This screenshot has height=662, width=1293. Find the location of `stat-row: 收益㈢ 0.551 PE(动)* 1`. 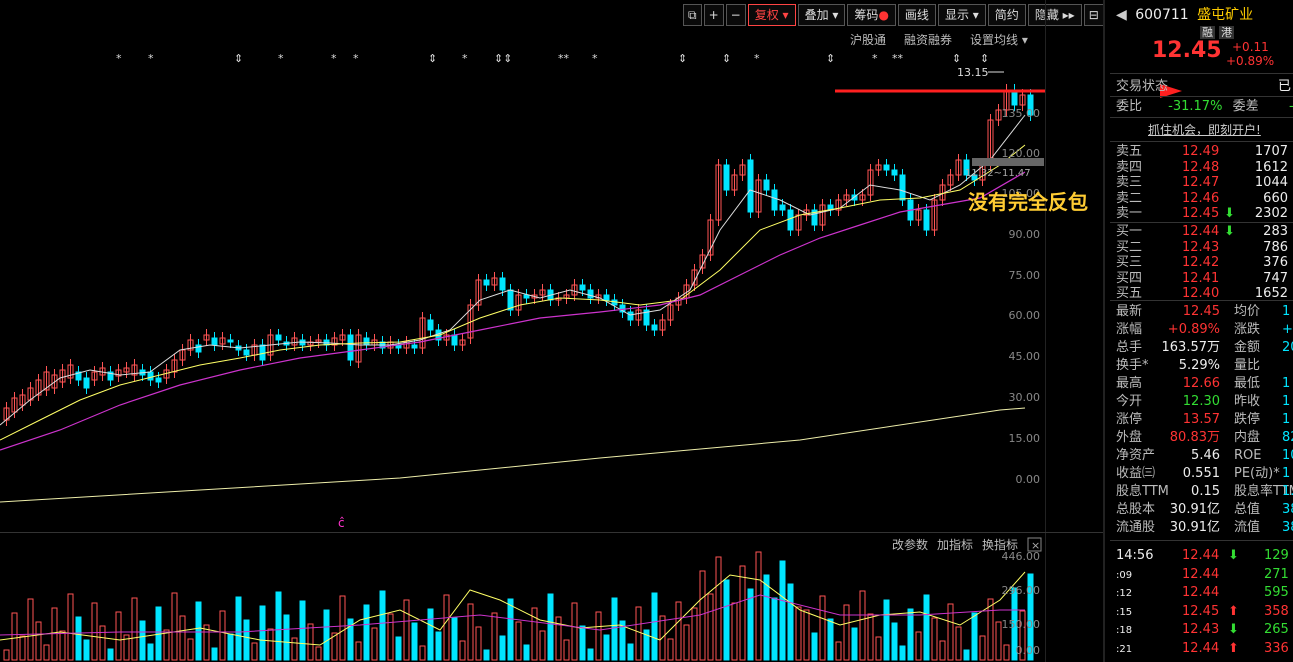

stat-row: 收益㈢ 0.551 PE(动)* 1 is located at coordinates (1203, 473).